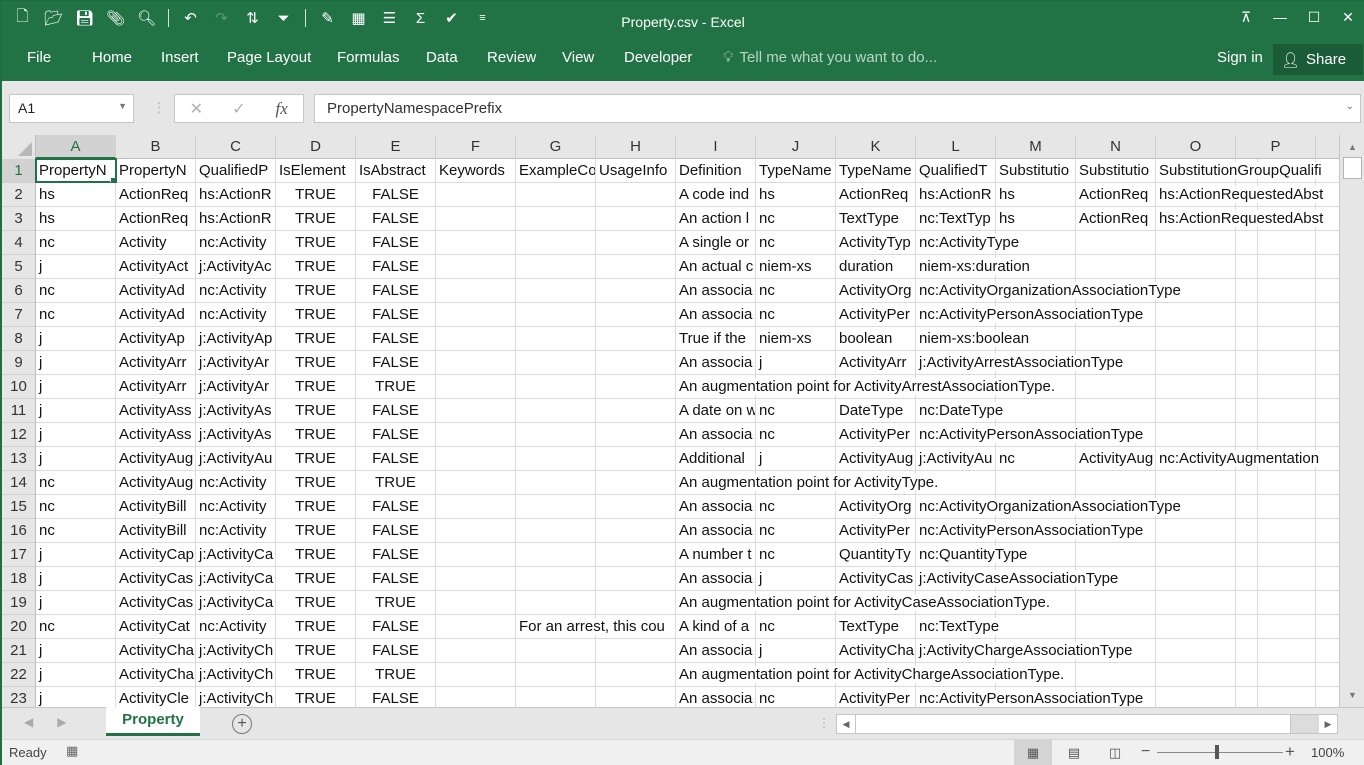 This screenshot has width=1364, height=765. I want to click on cell-b12: ActivityAss, so click(156, 434).